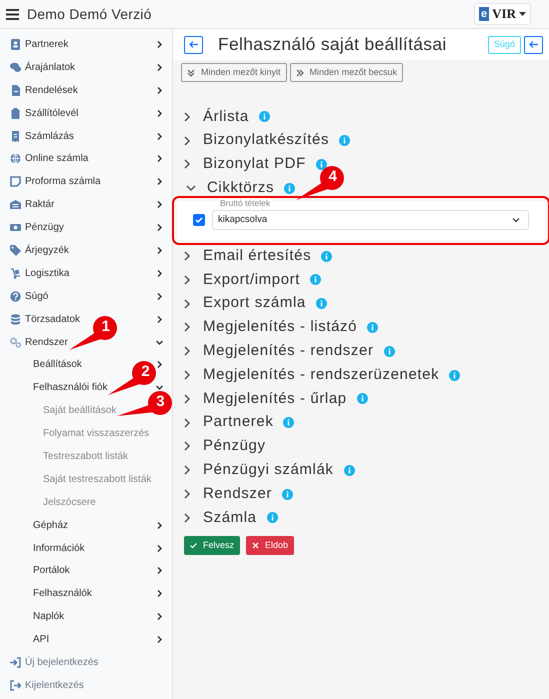  Describe the element at coordinates (89, 14) in the screenshot. I see `app-title: Demo Demó Verzió` at that location.